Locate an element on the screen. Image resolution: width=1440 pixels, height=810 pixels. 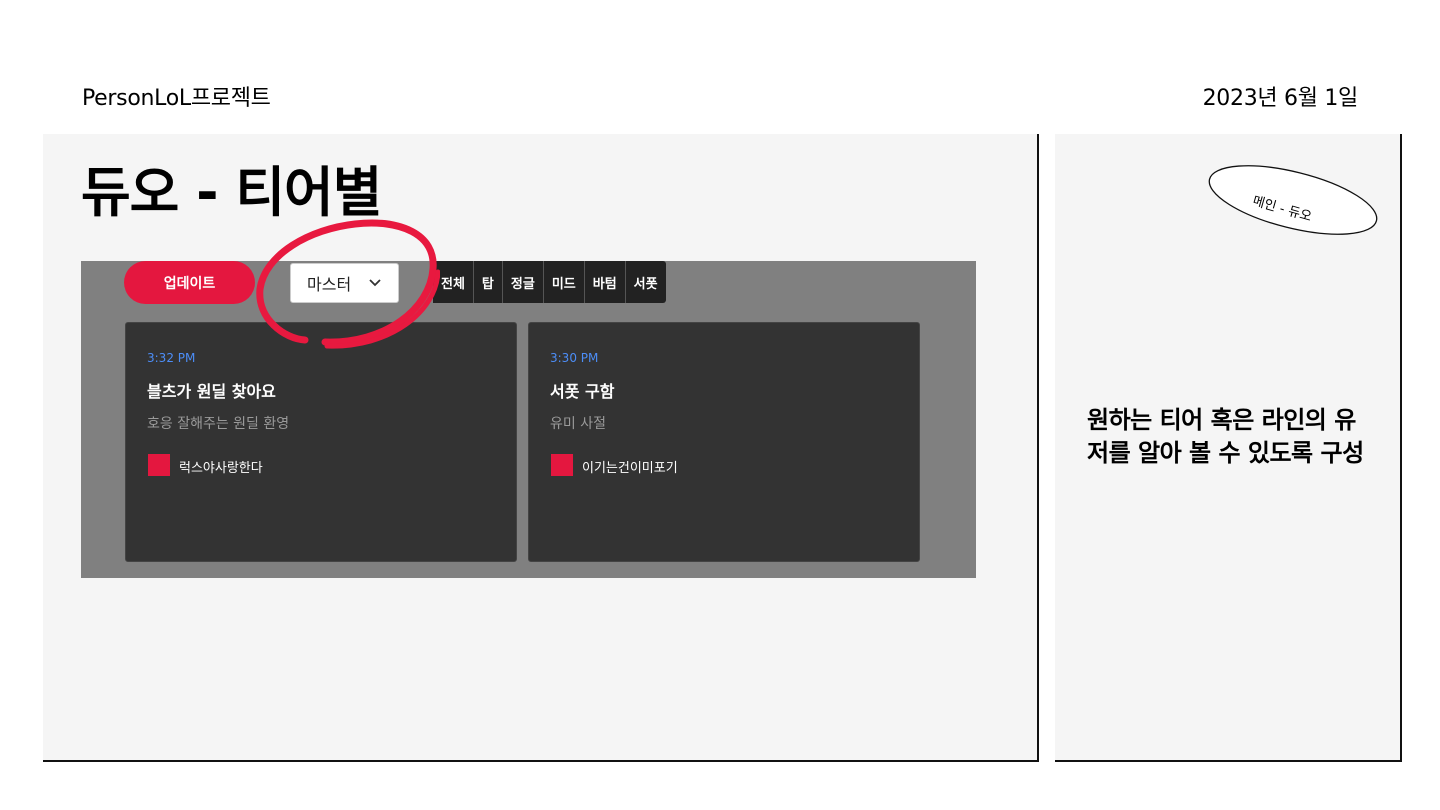
lane-tab-top: 탑 is located at coordinates (488, 282).